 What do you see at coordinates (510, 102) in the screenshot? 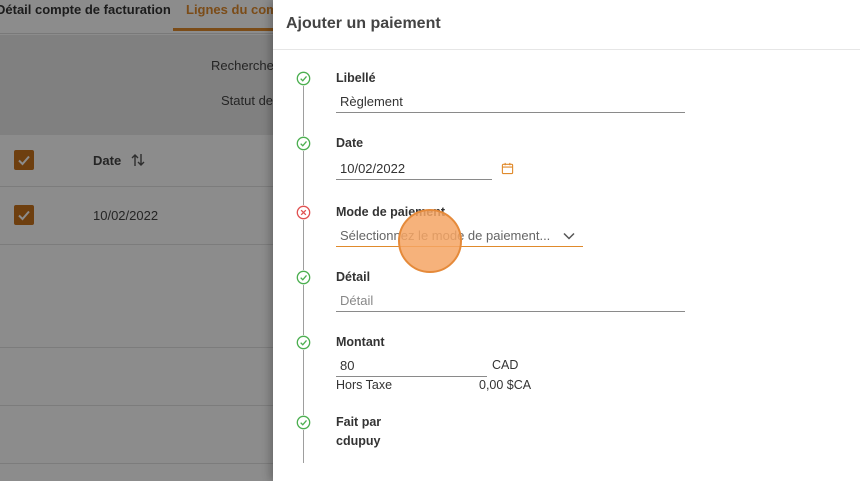
I see `libelle-input: Règlement` at bounding box center [510, 102].